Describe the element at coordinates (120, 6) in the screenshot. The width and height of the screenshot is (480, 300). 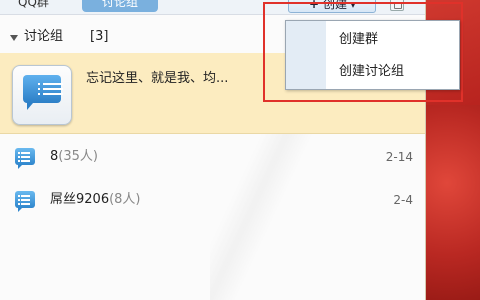
I see `tab-discussion: 讨论组` at that location.